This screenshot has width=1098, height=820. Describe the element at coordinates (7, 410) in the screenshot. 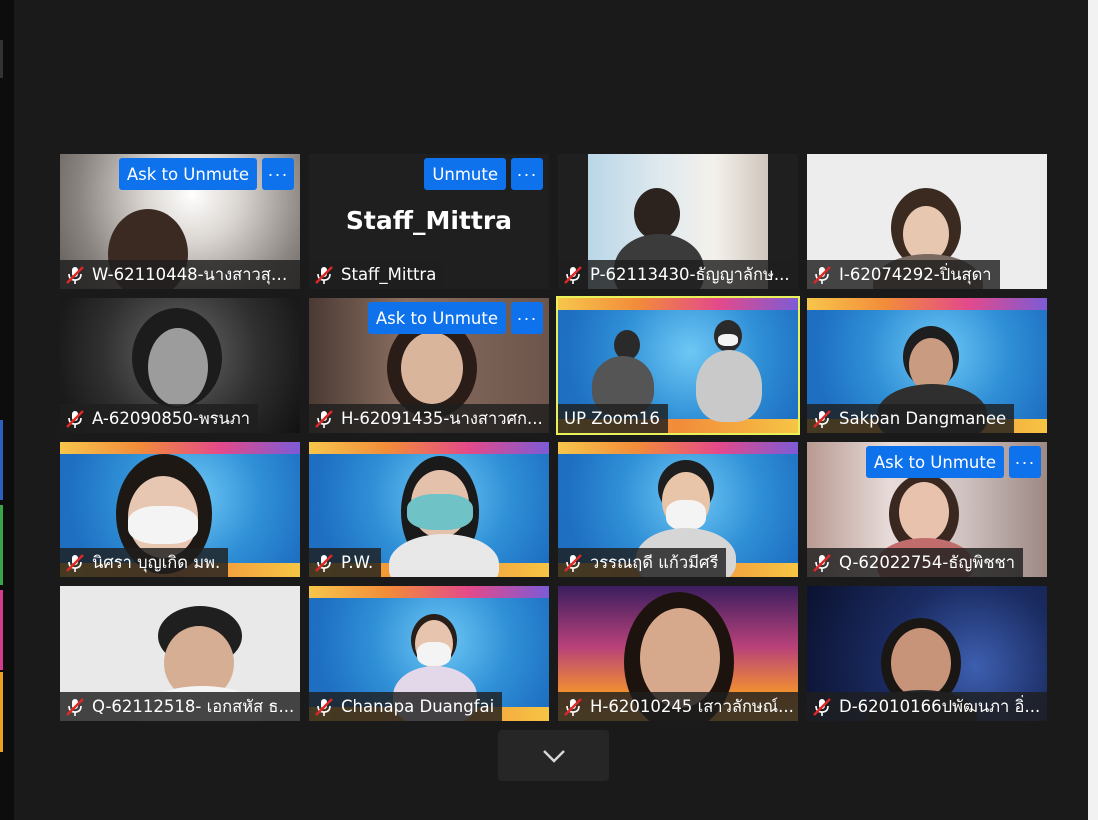

I see `left-window-strip` at that location.